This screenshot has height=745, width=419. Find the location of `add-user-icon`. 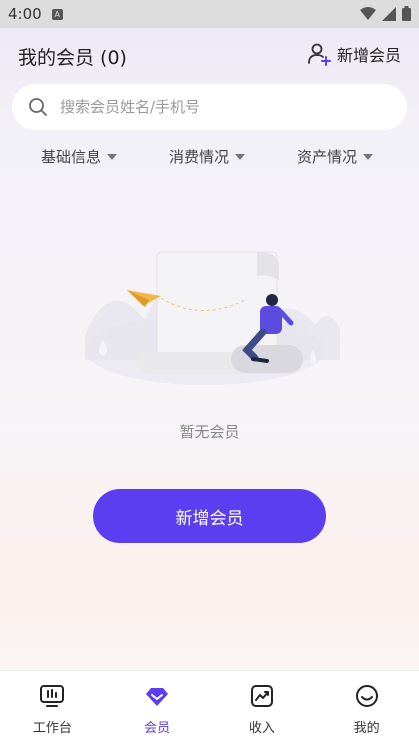

add-user-icon is located at coordinates (319, 54).